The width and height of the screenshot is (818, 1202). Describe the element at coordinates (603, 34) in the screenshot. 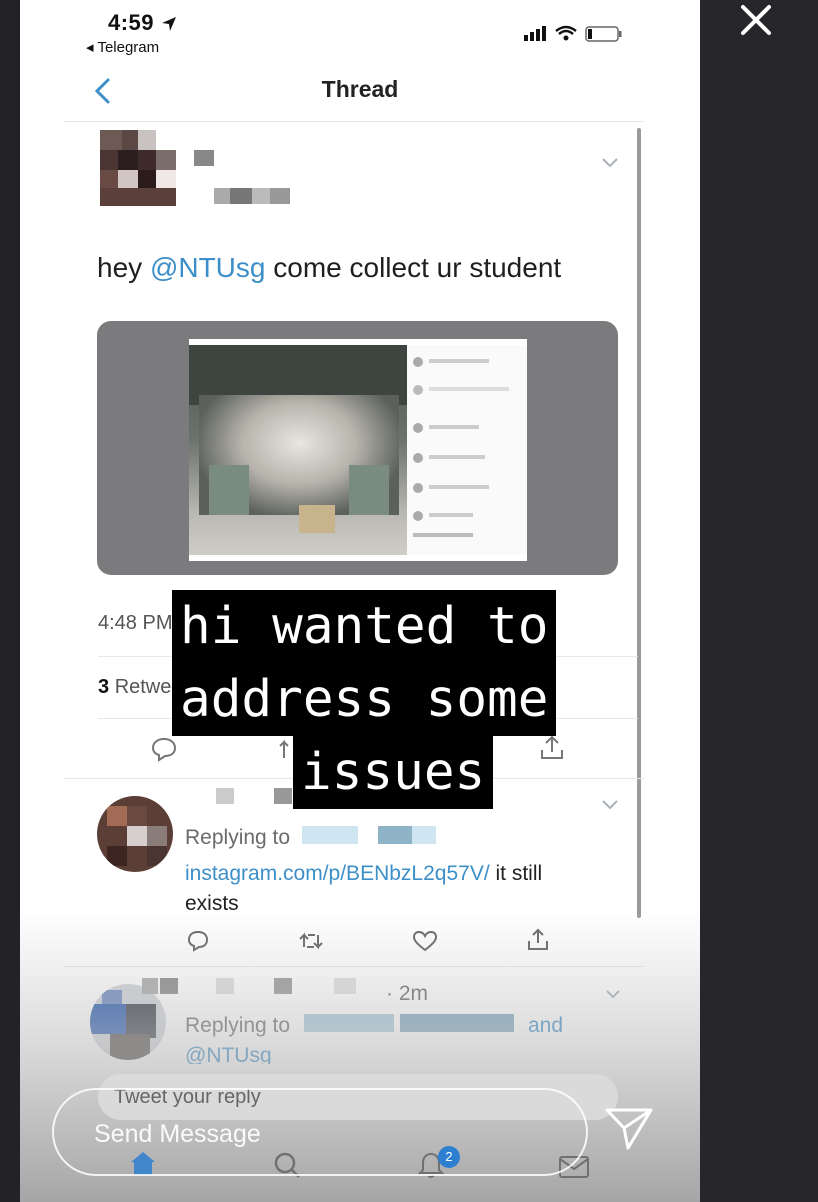

I see `battery-icon` at that location.